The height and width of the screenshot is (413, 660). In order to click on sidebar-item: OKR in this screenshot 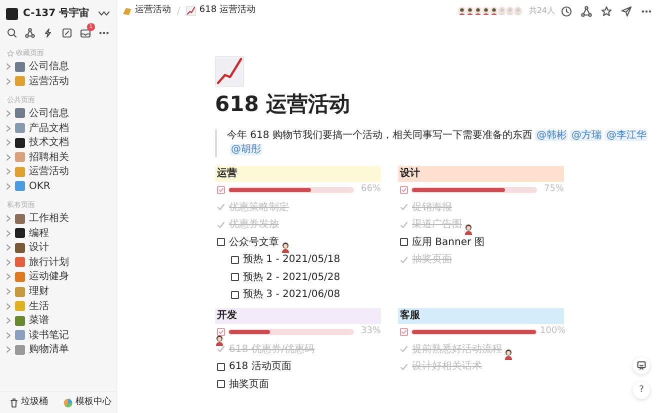, I will do `click(58, 186)`.